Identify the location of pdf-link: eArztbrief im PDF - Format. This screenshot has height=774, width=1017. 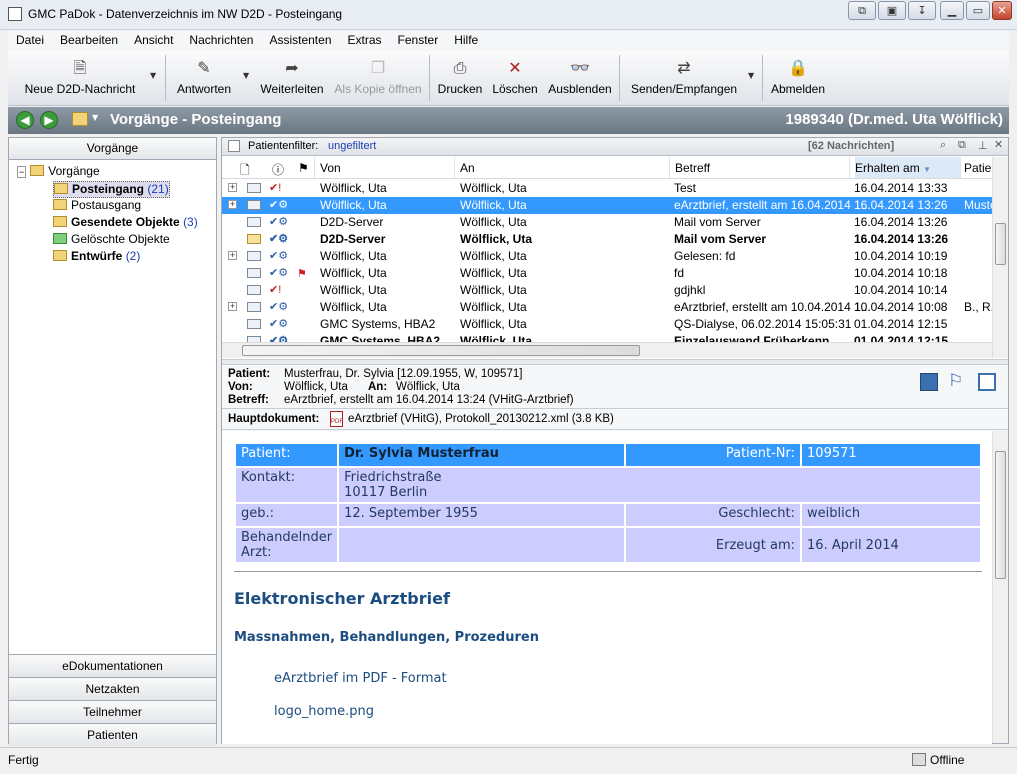
(360, 678).